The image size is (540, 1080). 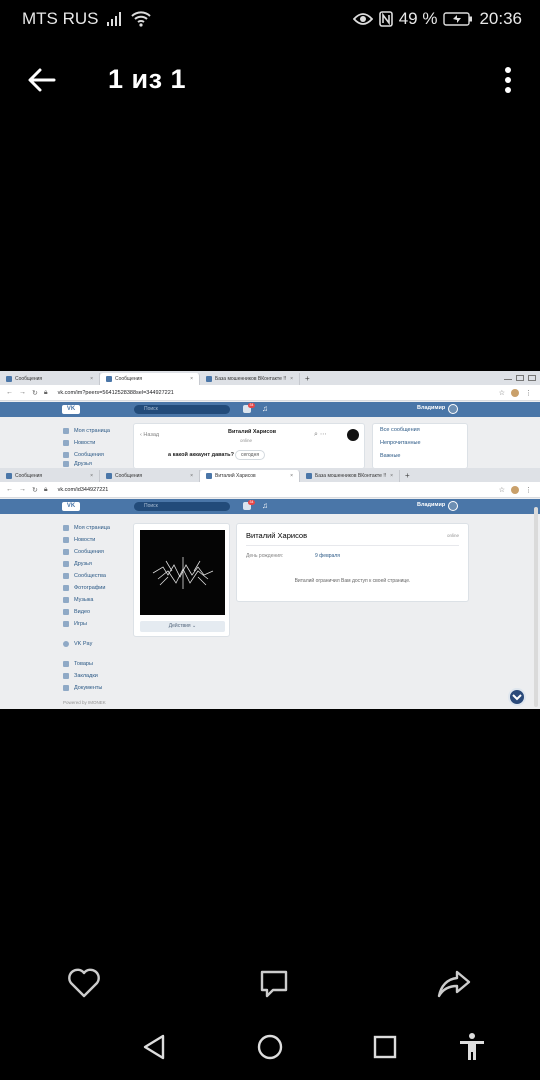 What do you see at coordinates (350, 476) in the screenshot?
I see `bottom-tab-4: База мошенников ВКонтакте !! ×` at bounding box center [350, 476].